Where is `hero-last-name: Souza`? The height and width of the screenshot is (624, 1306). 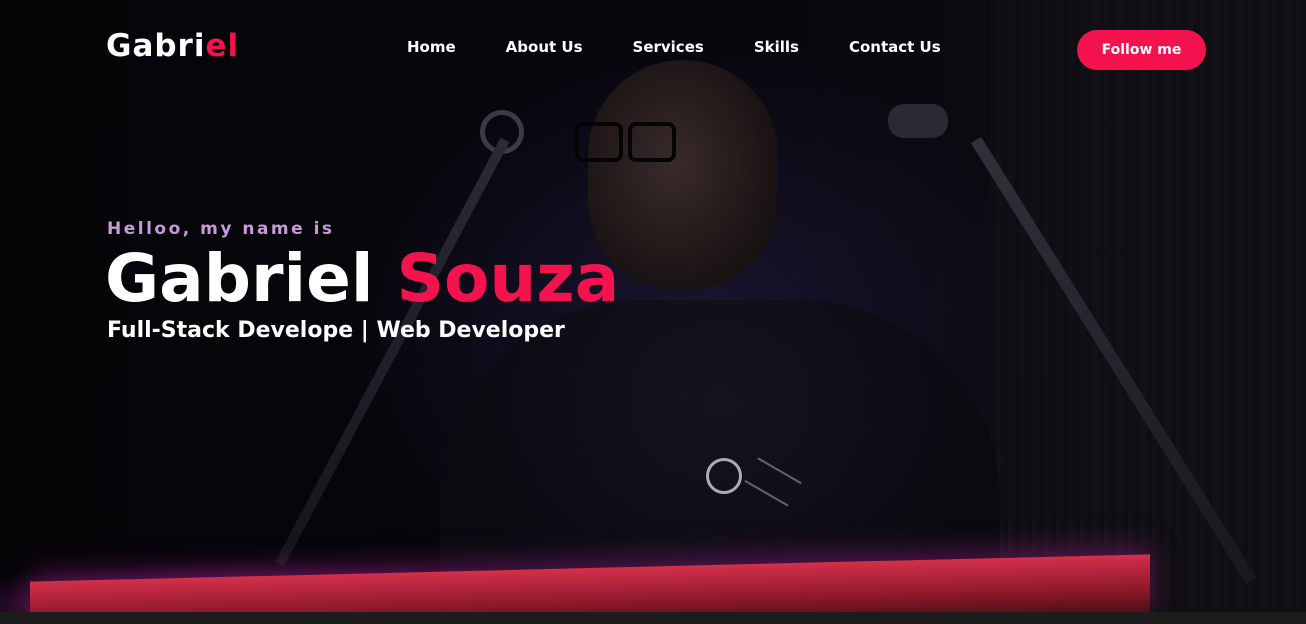
hero-last-name: Souza is located at coordinates (508, 278).